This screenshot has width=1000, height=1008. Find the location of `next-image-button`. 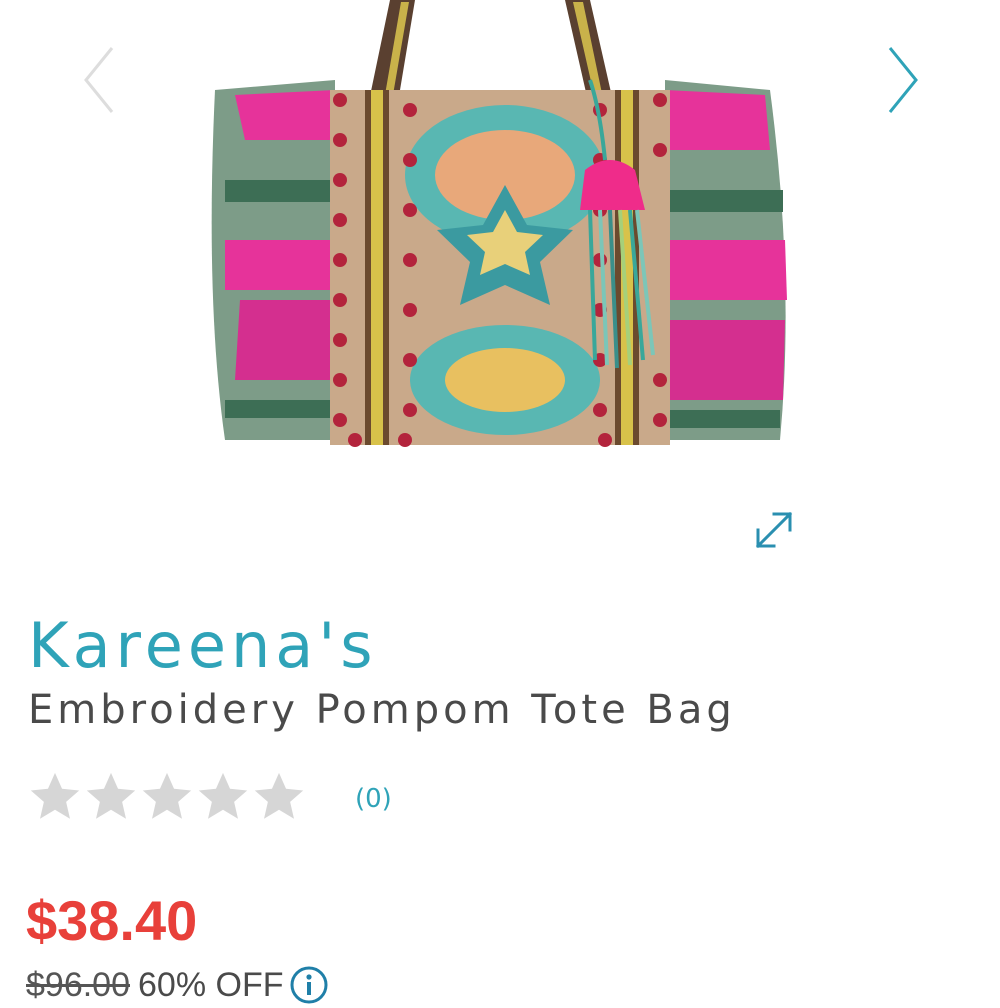

next-image-button is located at coordinates (902, 80).